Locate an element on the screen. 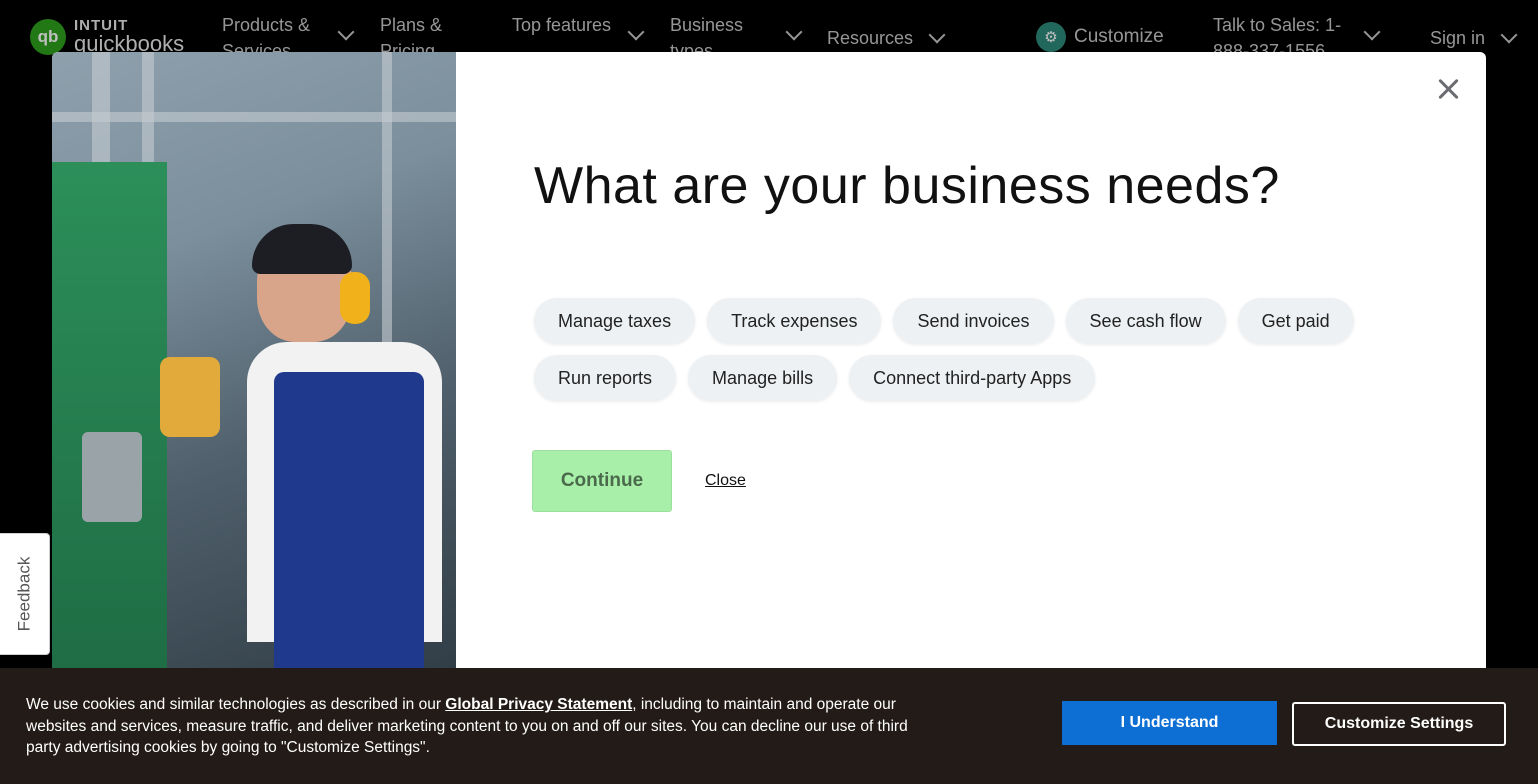 This screenshot has width=1538, height=784. feedback-tab: Feedback is located at coordinates (25, 594).